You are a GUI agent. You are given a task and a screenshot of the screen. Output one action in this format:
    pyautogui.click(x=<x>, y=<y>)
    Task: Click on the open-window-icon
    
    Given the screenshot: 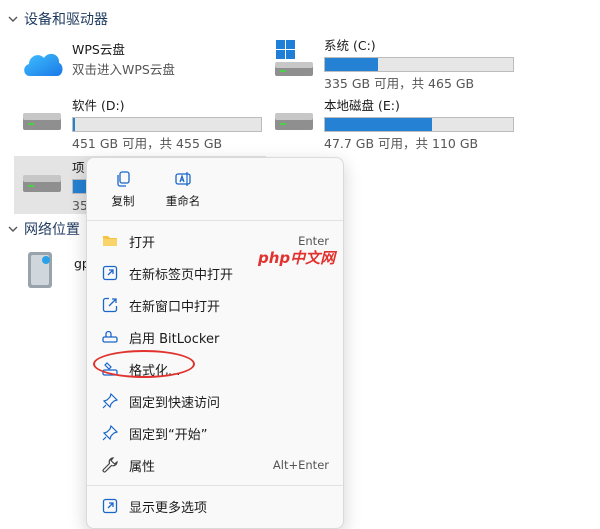 What is the action you would take?
    pyautogui.click(x=110, y=305)
    